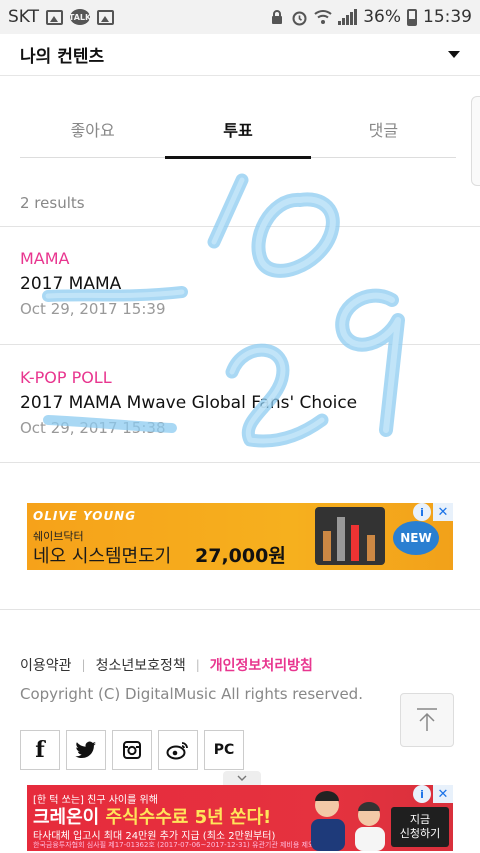 This screenshot has width=480, height=853. Describe the element at coordinates (102, 556) in the screenshot. I see `ad-headline: 네오 시스템면도기` at that location.